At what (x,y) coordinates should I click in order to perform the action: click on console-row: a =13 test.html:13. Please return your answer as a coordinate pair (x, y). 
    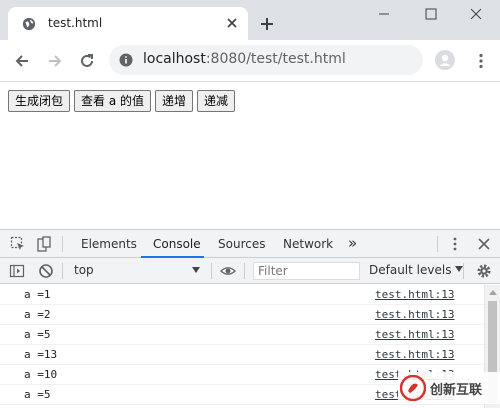
    Looking at the image, I should click on (242, 355).